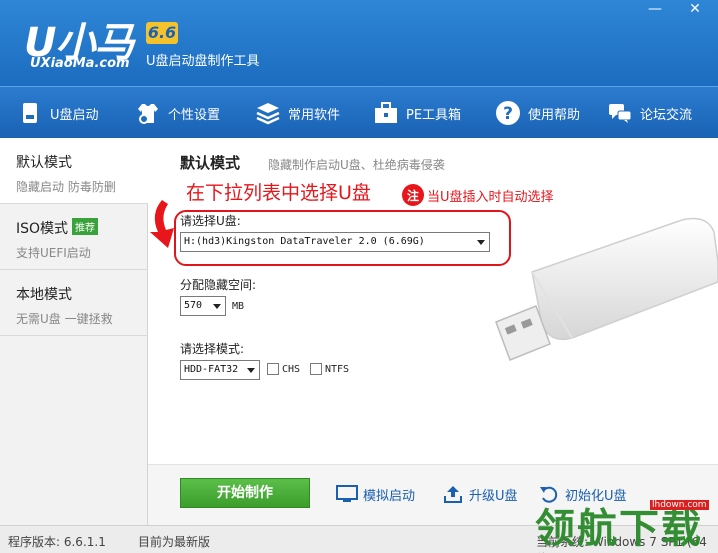  I want to click on watermark-url: lhdown.com, so click(679, 505).